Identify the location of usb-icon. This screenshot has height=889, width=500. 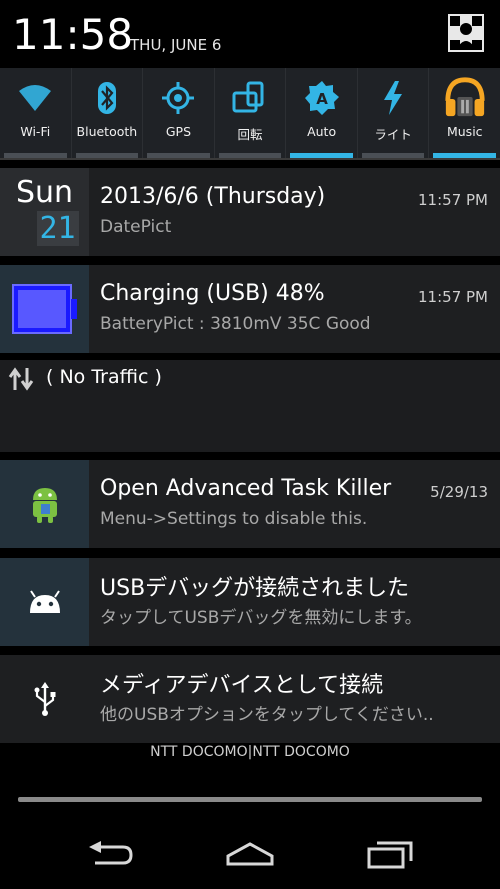
(44, 699).